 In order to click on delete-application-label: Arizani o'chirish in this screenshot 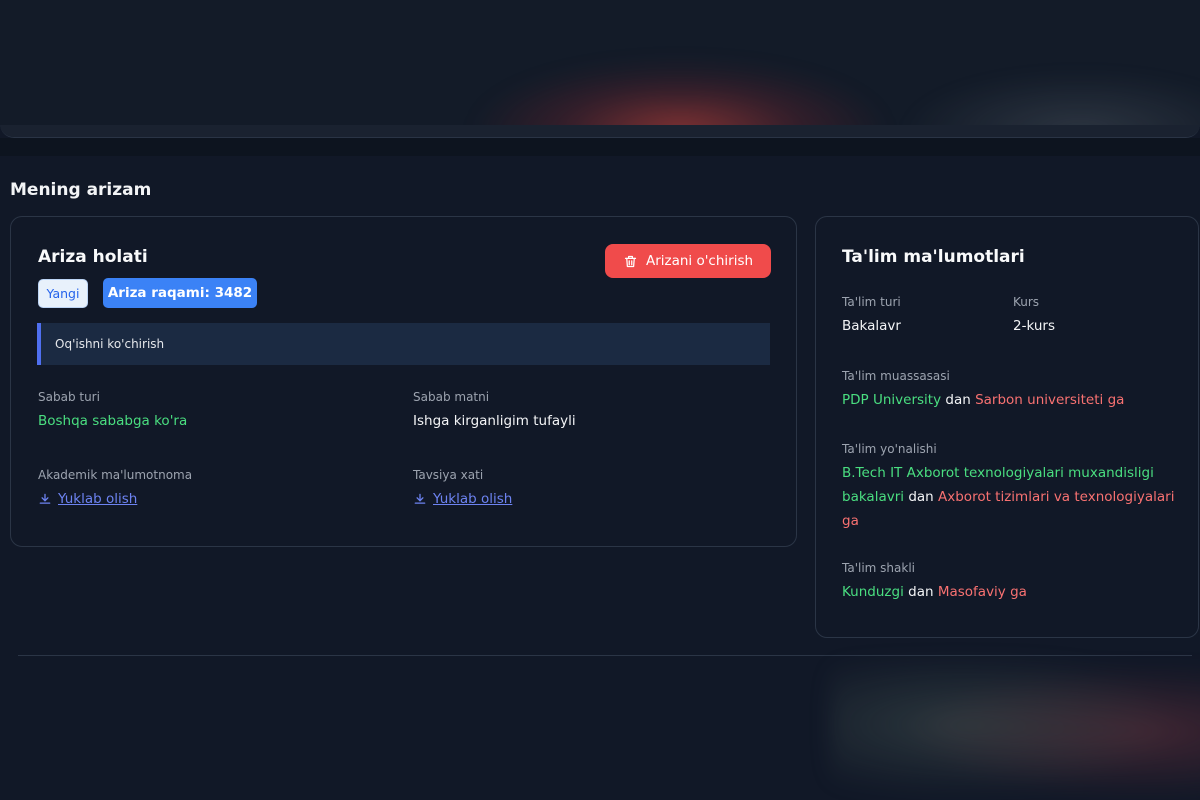, I will do `click(699, 261)`.